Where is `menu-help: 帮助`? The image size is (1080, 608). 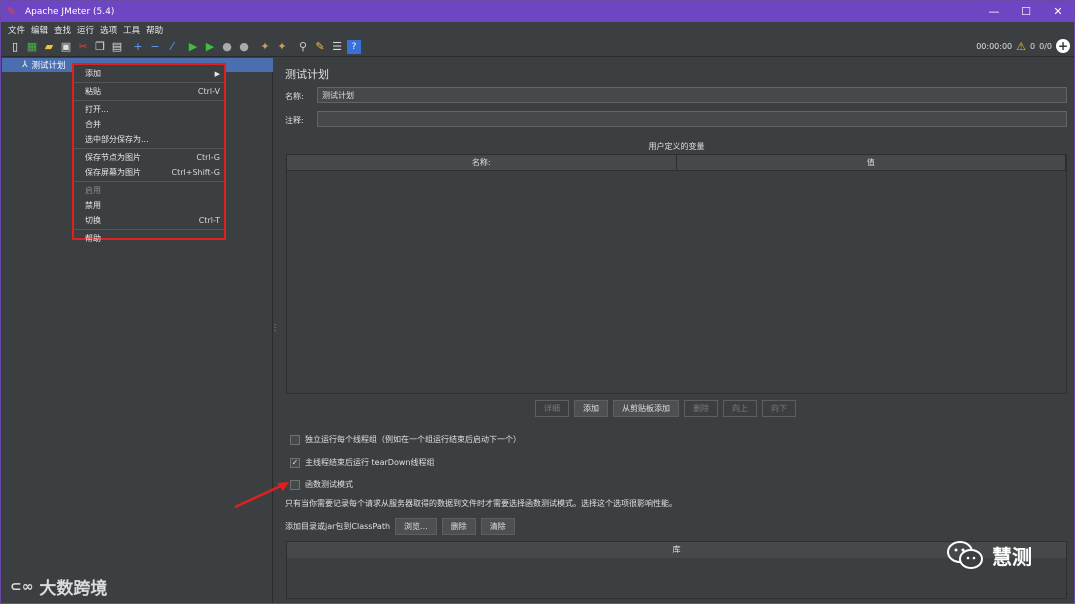
menu-help: 帮助 is located at coordinates (154, 30).